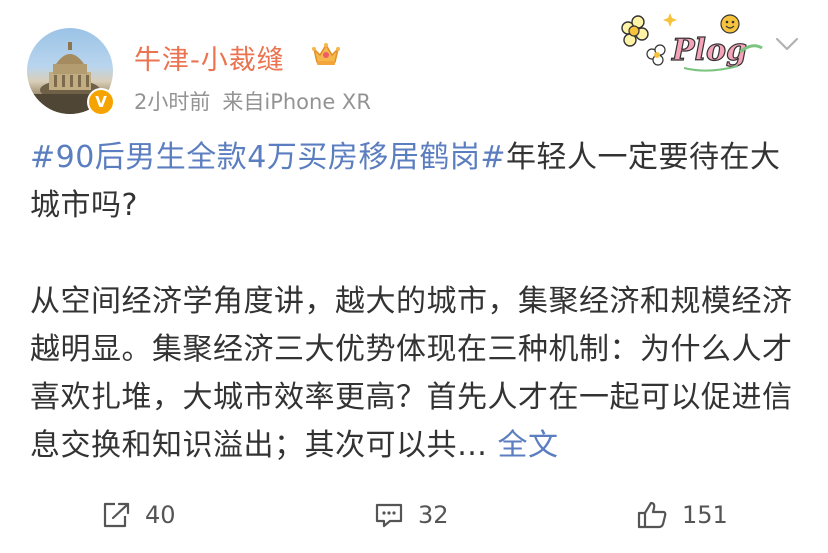 The image size is (828, 553). What do you see at coordinates (209, 57) in the screenshot?
I see `username: 牛津-小裁缝` at bounding box center [209, 57].